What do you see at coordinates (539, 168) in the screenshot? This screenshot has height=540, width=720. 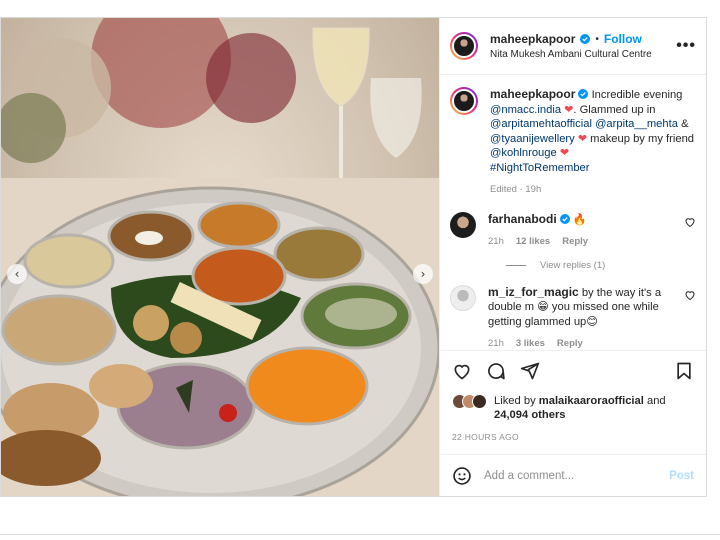 I see `hashtag-link: #NightToRemember` at bounding box center [539, 168].